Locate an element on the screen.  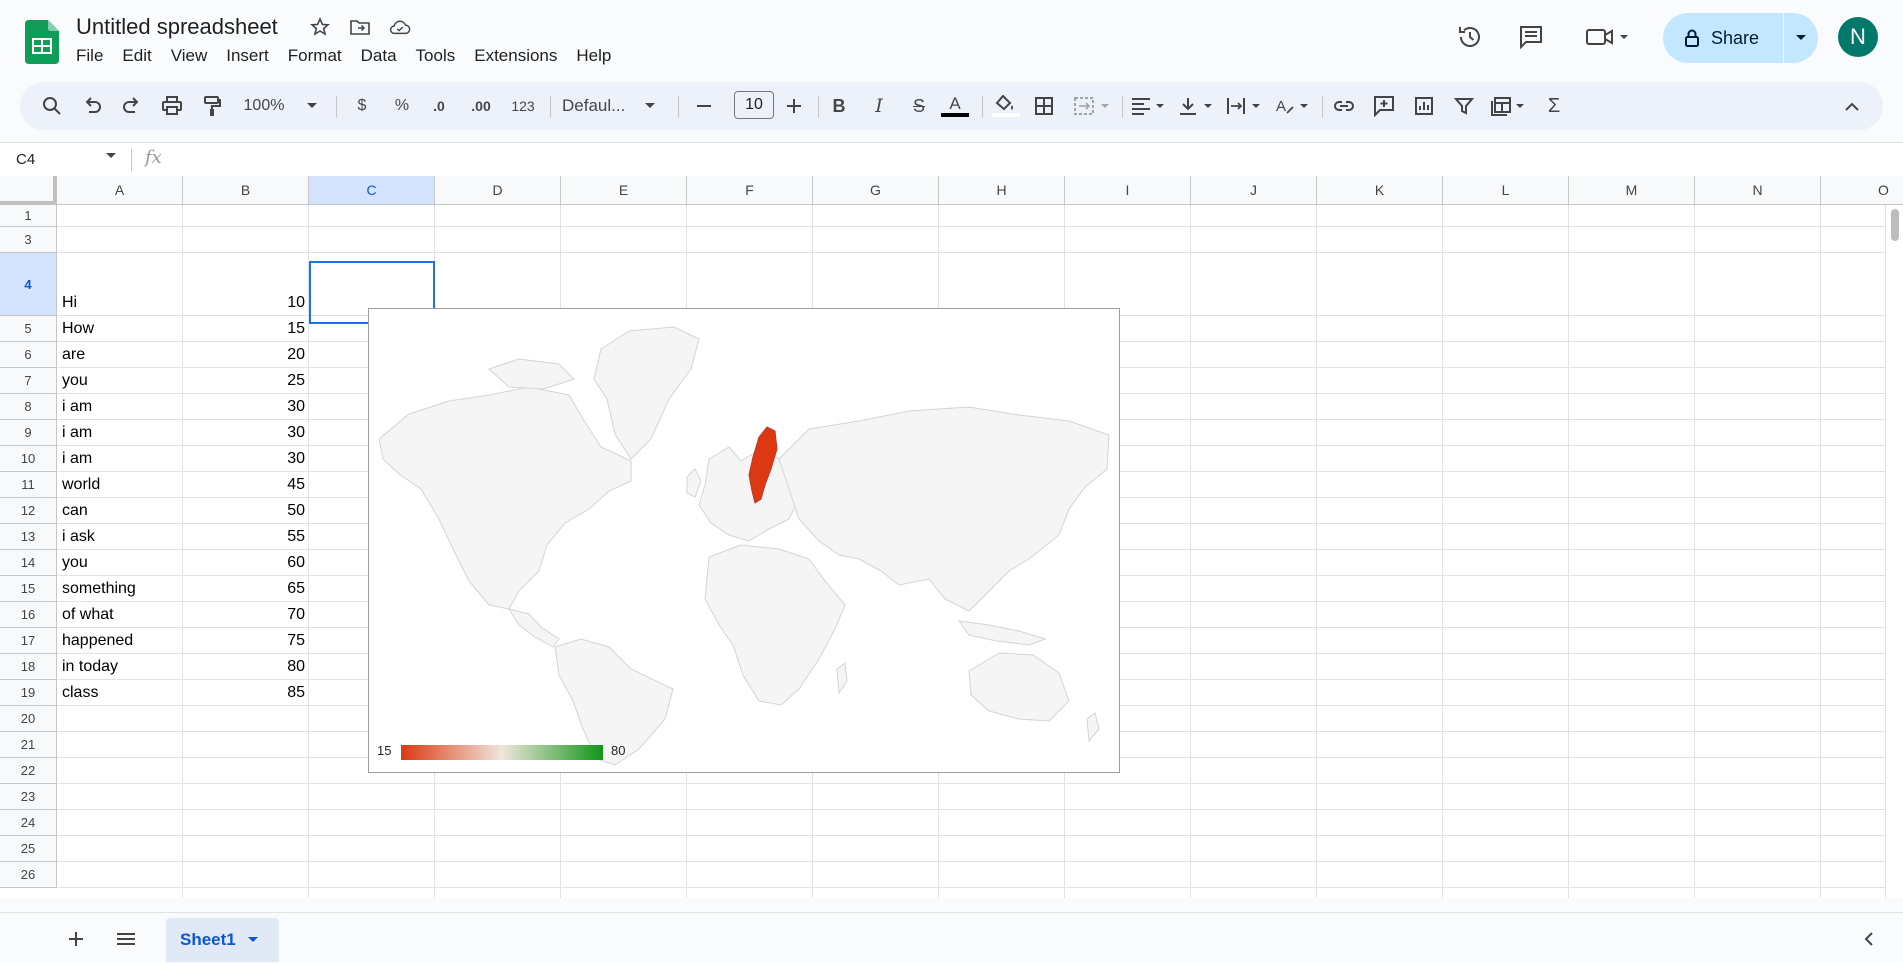
cell-a5: How is located at coordinates (78, 329).